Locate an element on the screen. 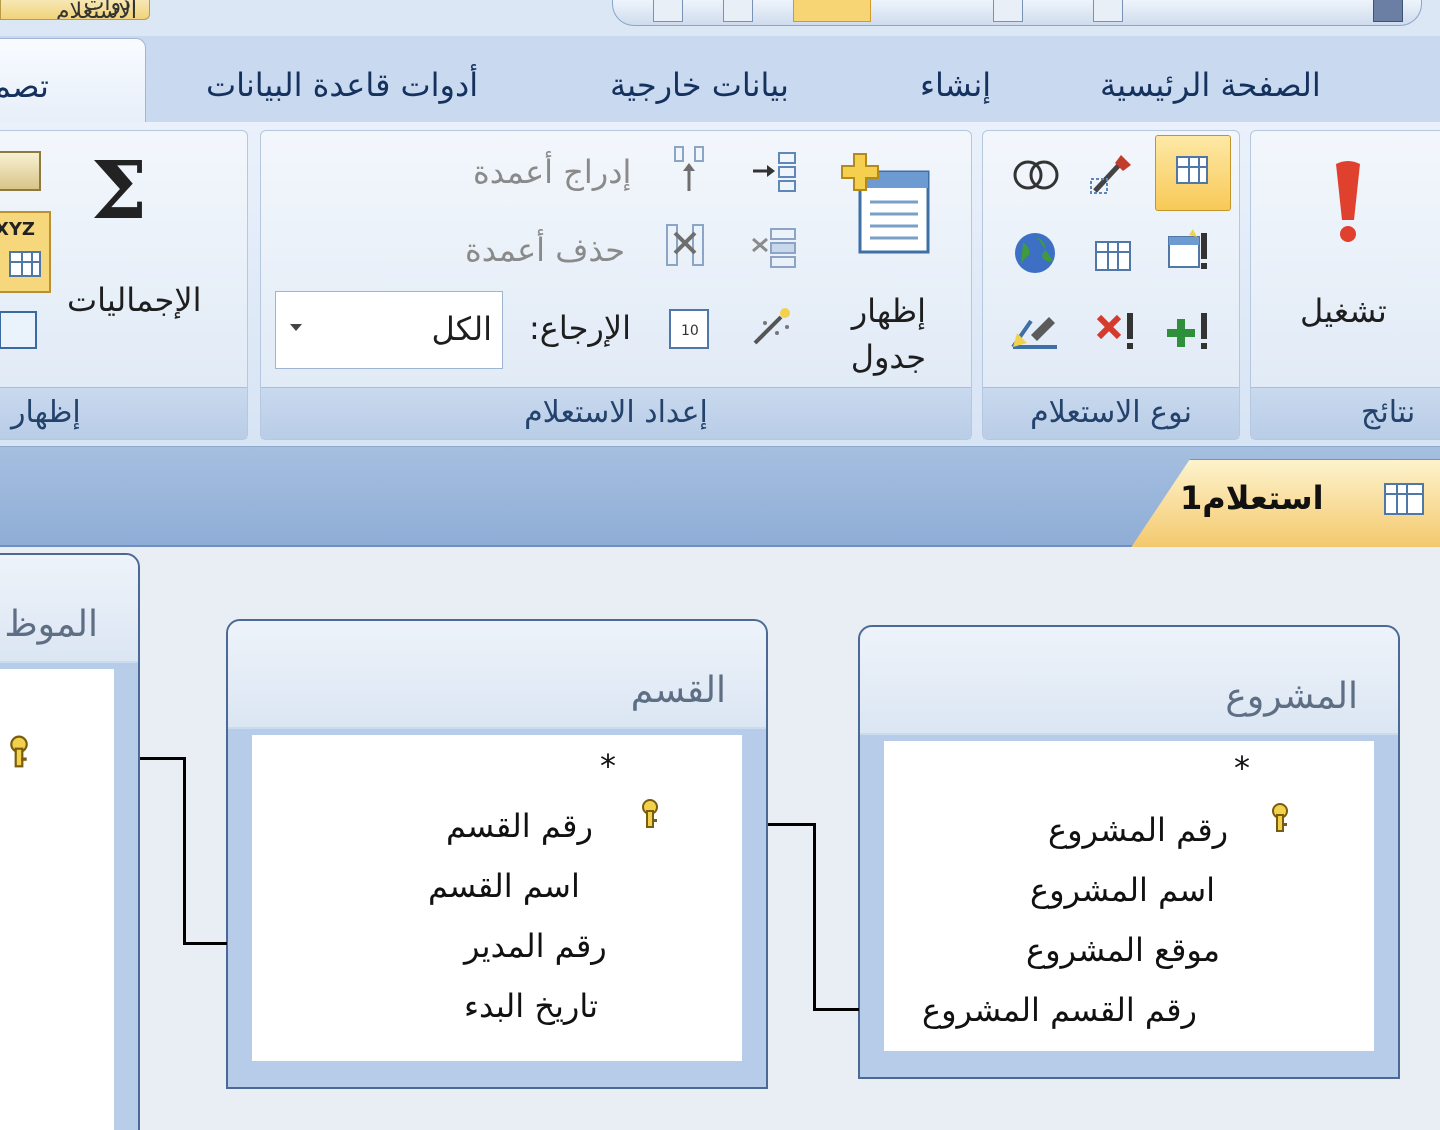 This screenshot has width=1440, height=1130. insert-columns-icon is located at coordinates (690, 170).